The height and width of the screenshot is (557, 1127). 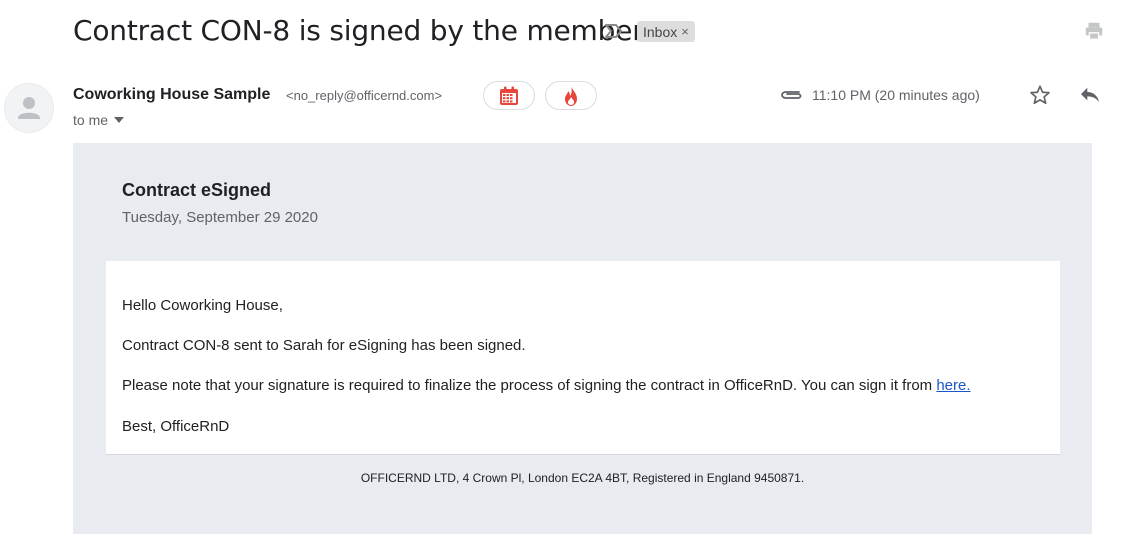 I want to click on sender-email: <no_reply@officernd.com>, so click(x=364, y=95).